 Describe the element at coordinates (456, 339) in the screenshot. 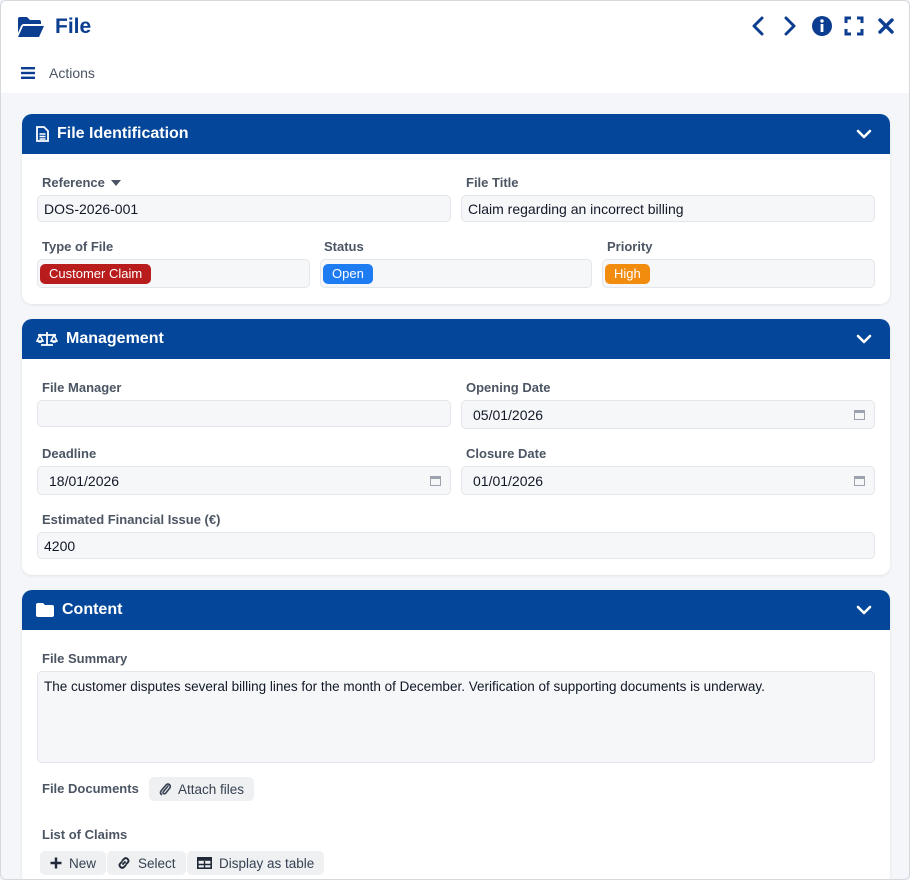

I see `section-header-management: Management` at that location.